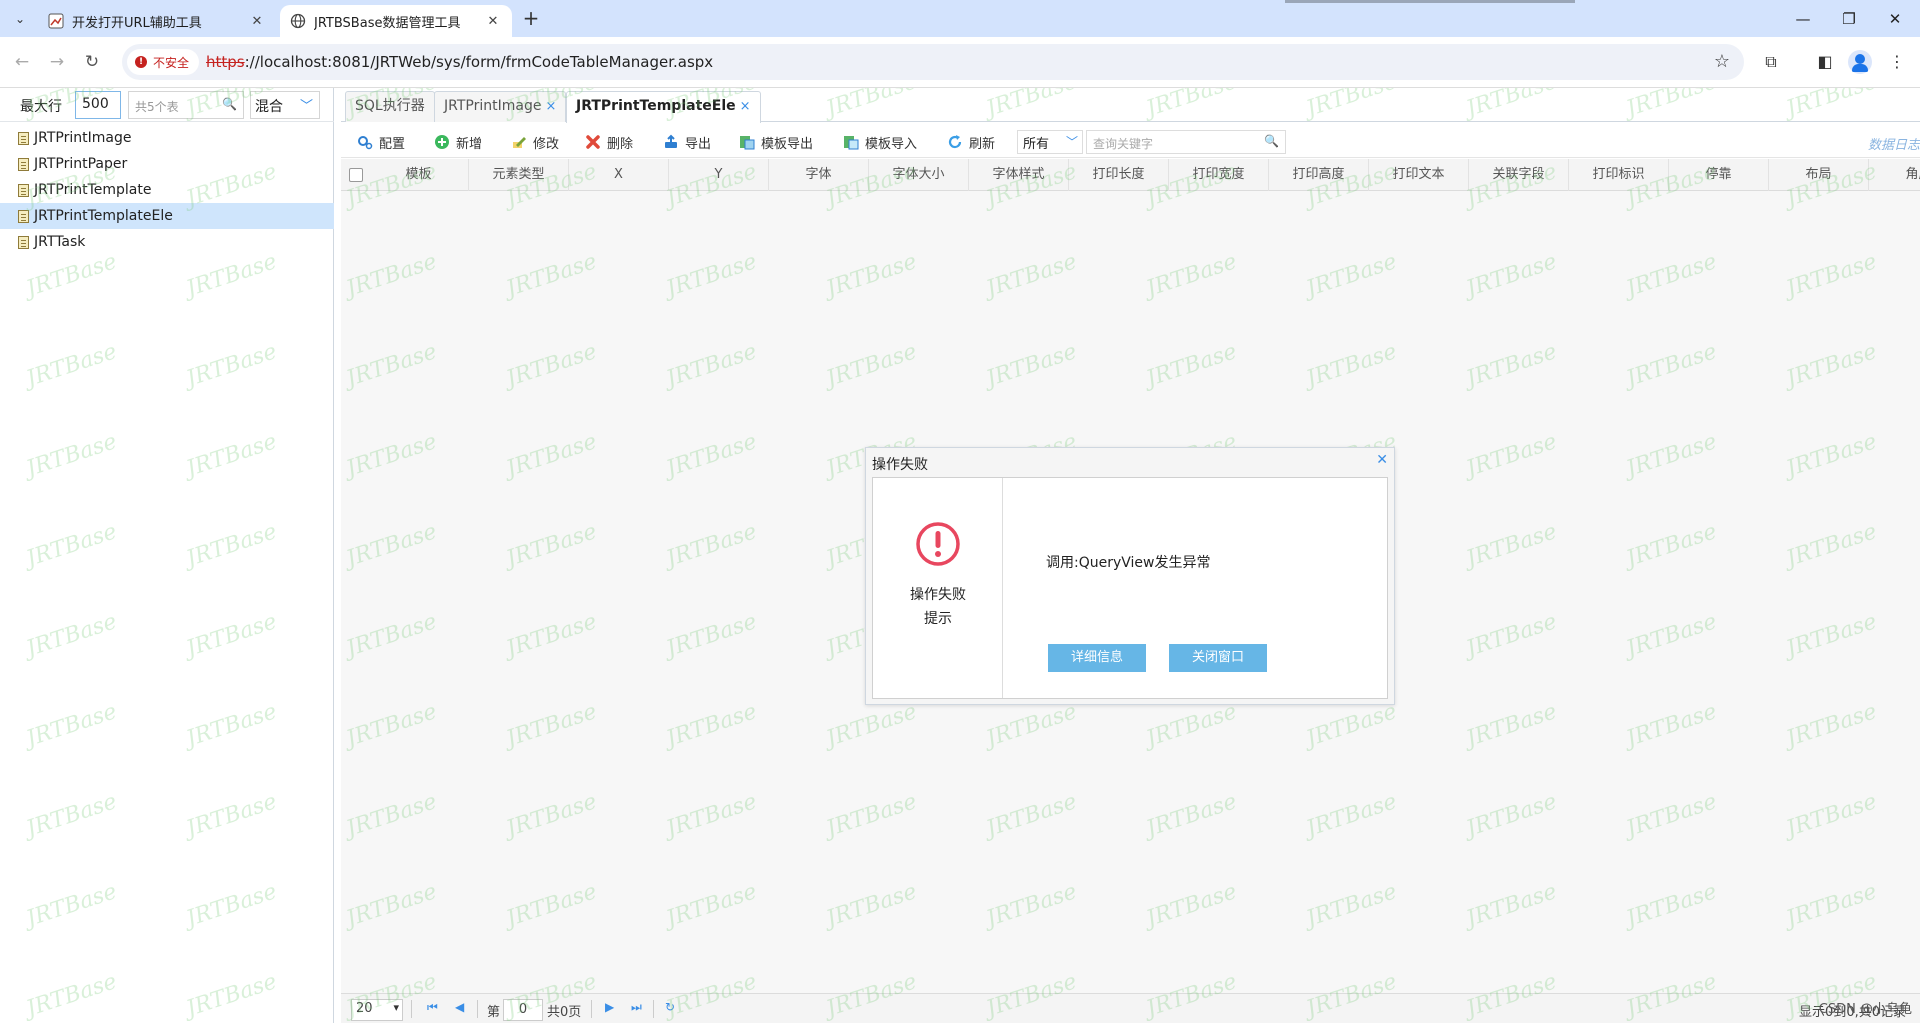 This screenshot has height=1023, width=1920. Describe the element at coordinates (167, 138) in the screenshot. I see `table-item-jrtprintimage: JRTPrintImage` at that location.